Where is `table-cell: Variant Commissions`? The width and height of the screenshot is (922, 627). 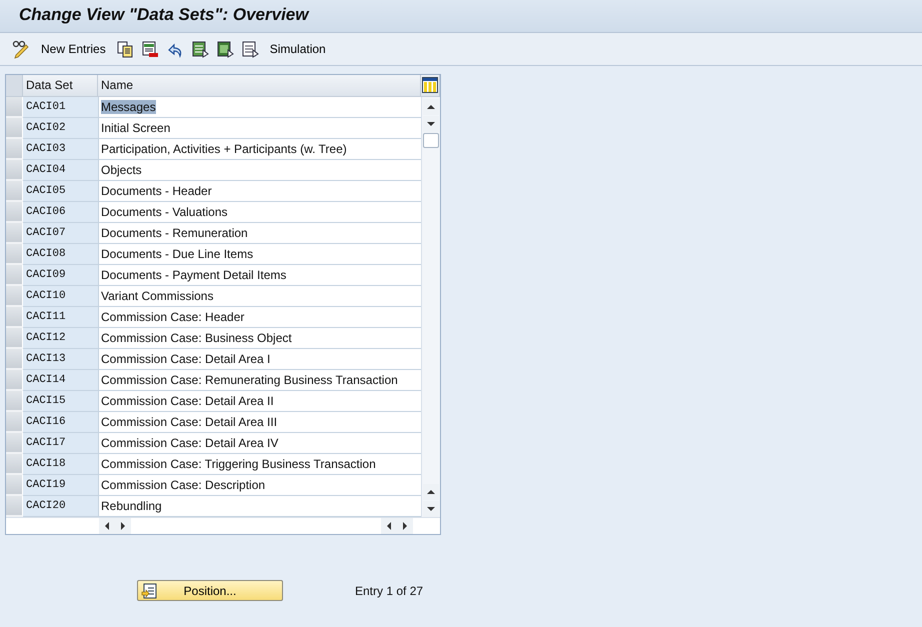
table-cell: Variant Commissions is located at coordinates (157, 296).